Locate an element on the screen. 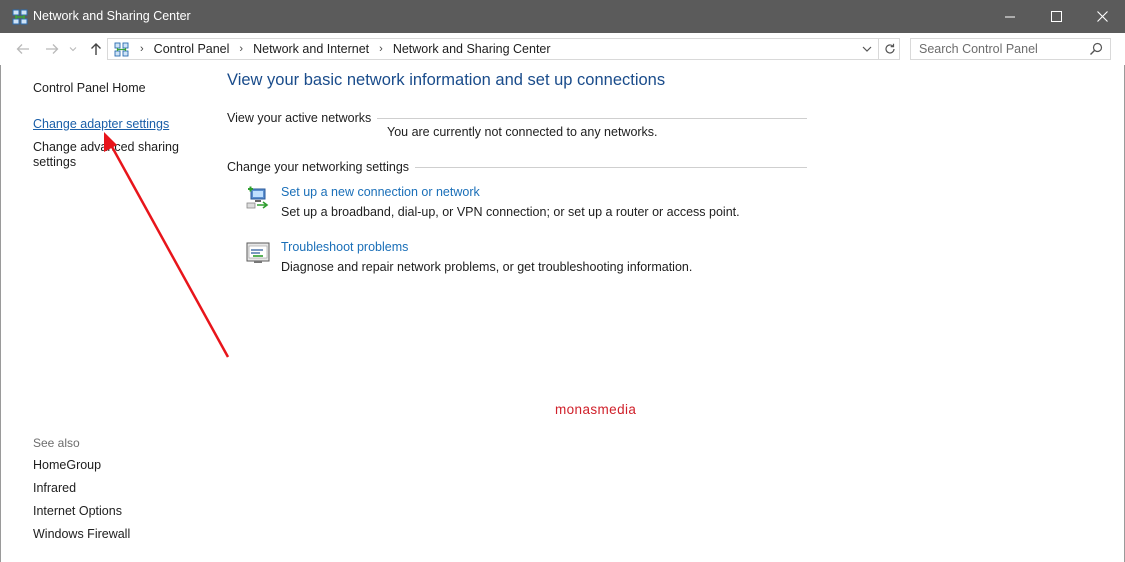  see-also-windows-firewall-link: Windows Firewall is located at coordinates (81, 534).